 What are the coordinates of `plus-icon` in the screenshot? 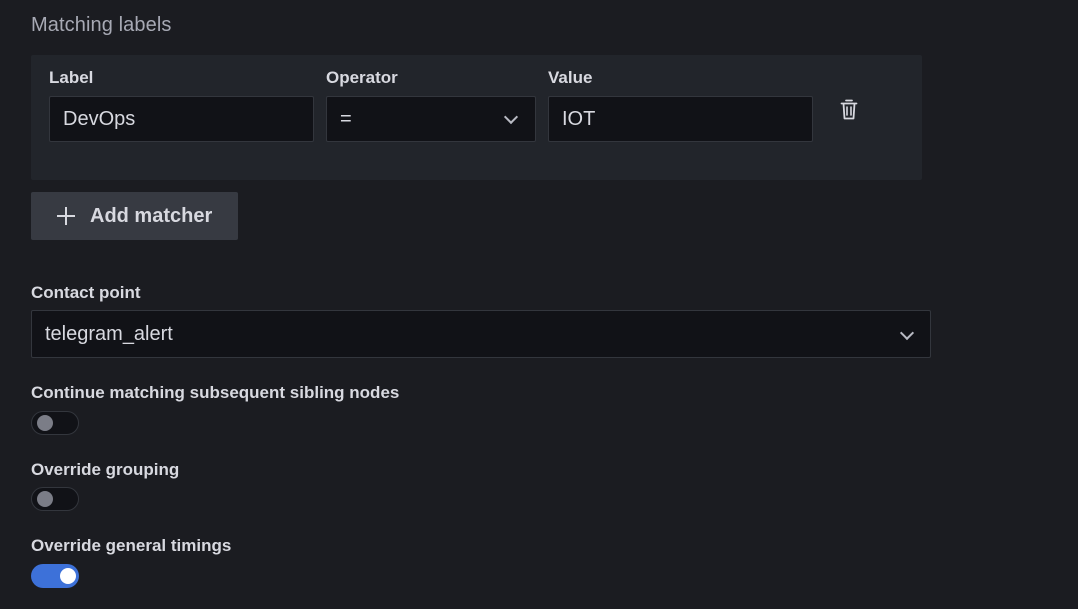 It's located at (66, 216).